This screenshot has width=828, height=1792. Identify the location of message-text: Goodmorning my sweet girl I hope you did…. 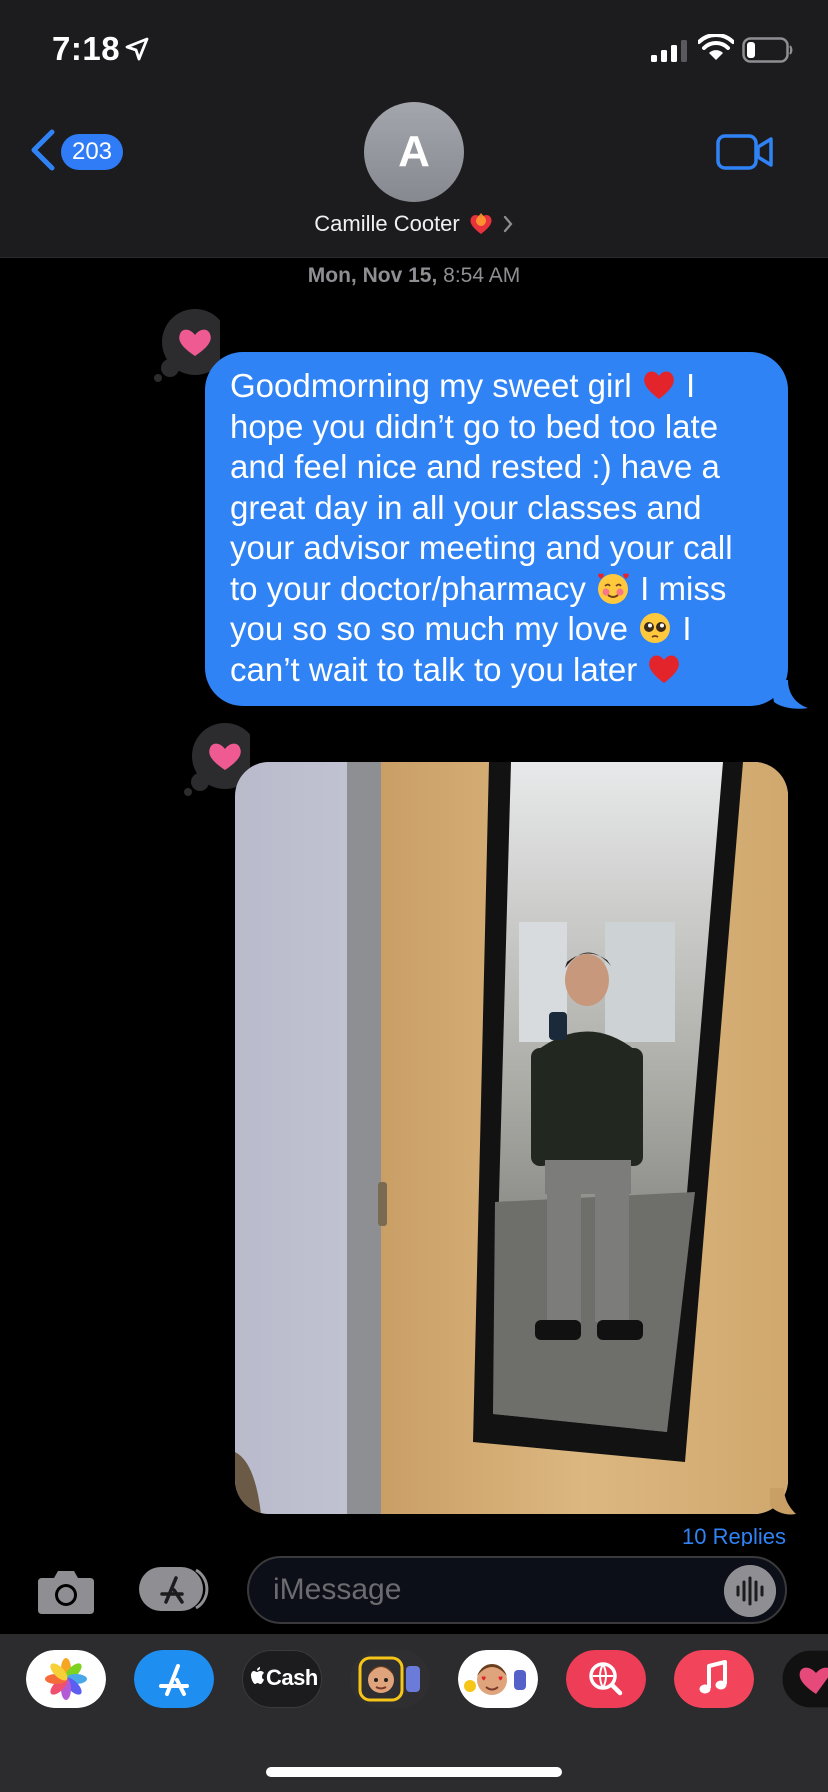
(497, 528).